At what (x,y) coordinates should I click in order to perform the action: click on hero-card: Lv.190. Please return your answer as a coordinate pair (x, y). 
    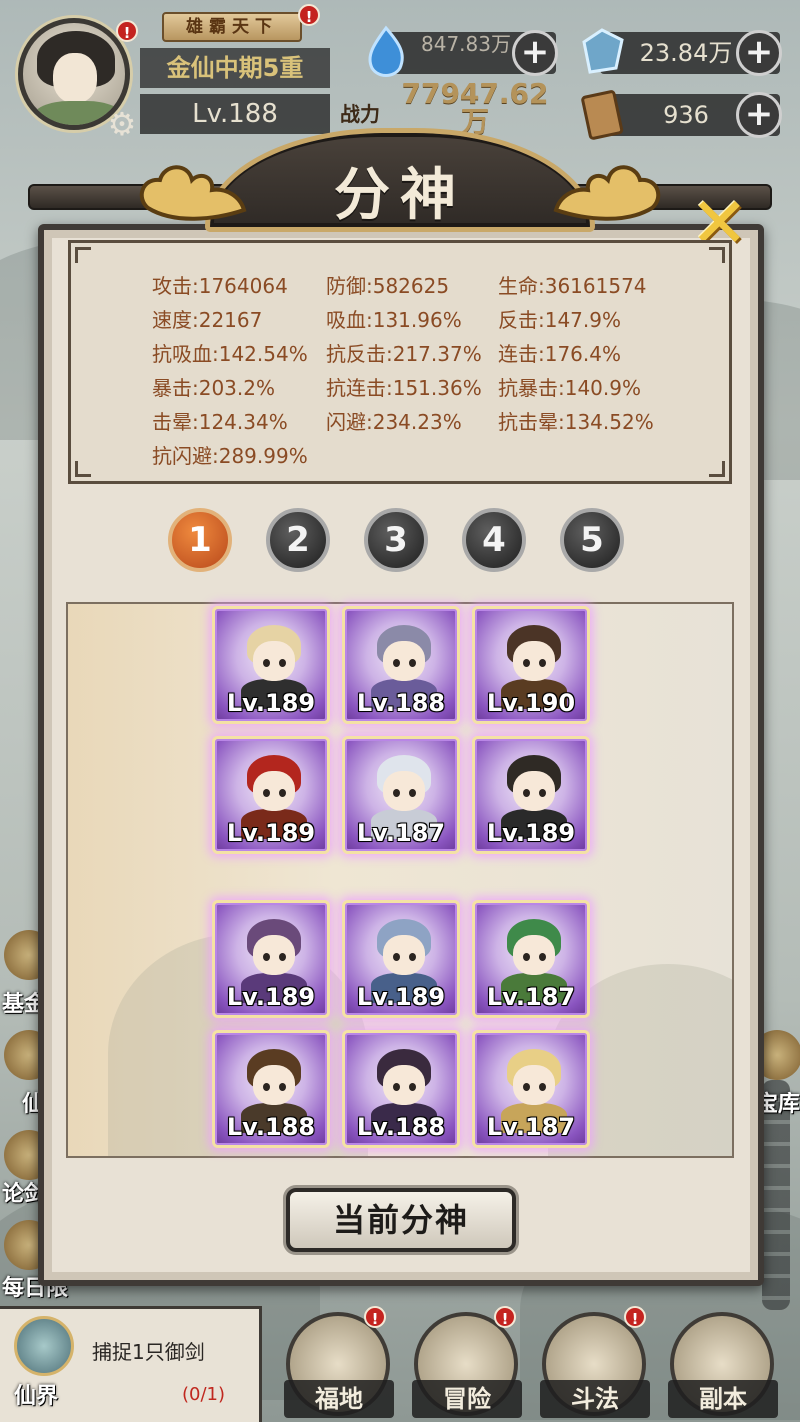
    Looking at the image, I should click on (531, 665).